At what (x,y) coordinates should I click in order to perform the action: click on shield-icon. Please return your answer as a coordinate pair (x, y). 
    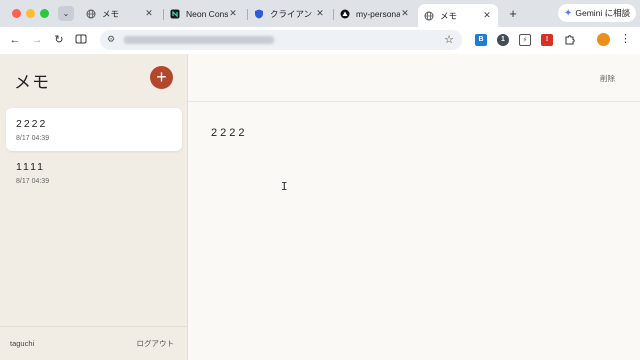
    Looking at the image, I should click on (259, 14).